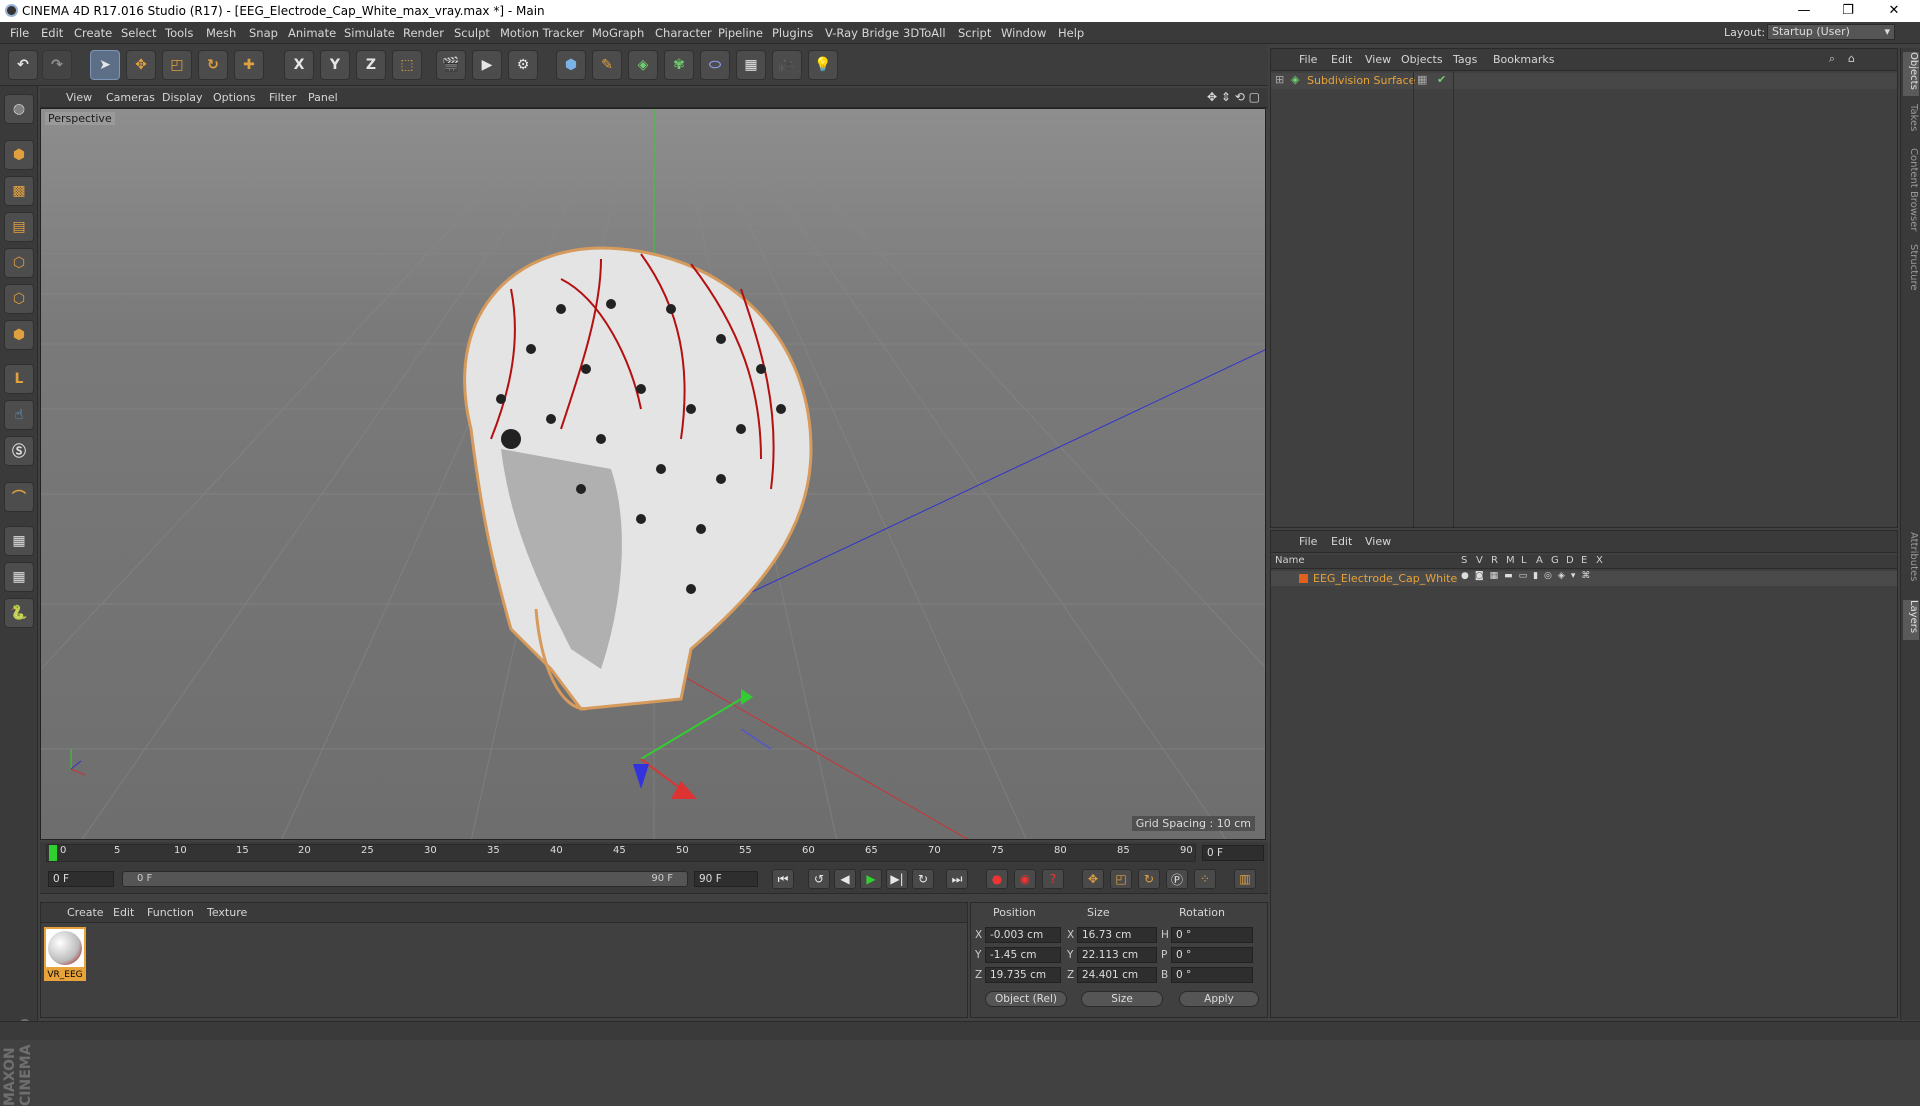 Image resolution: width=1920 pixels, height=1106 pixels. What do you see at coordinates (227, 912) in the screenshot?
I see `material-menu-texture: Texture` at bounding box center [227, 912].